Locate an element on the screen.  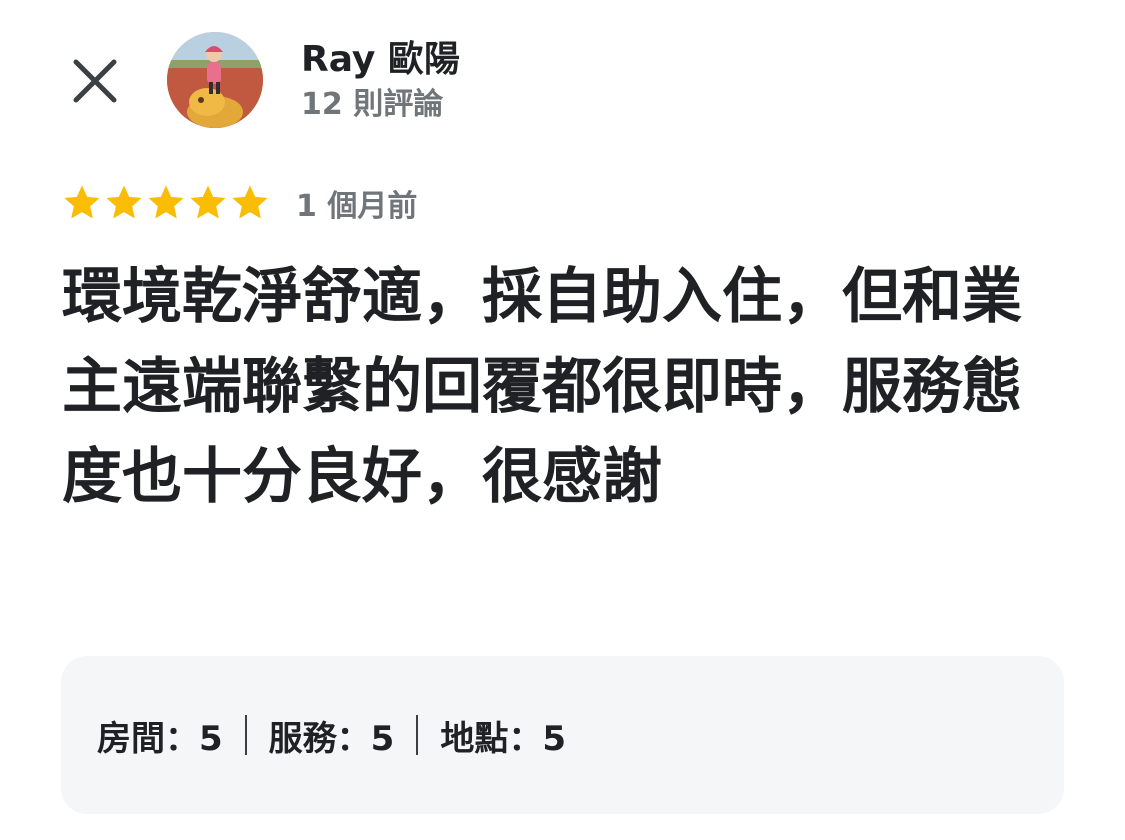
subrating-room: 房間：5 is located at coordinates (160, 738).